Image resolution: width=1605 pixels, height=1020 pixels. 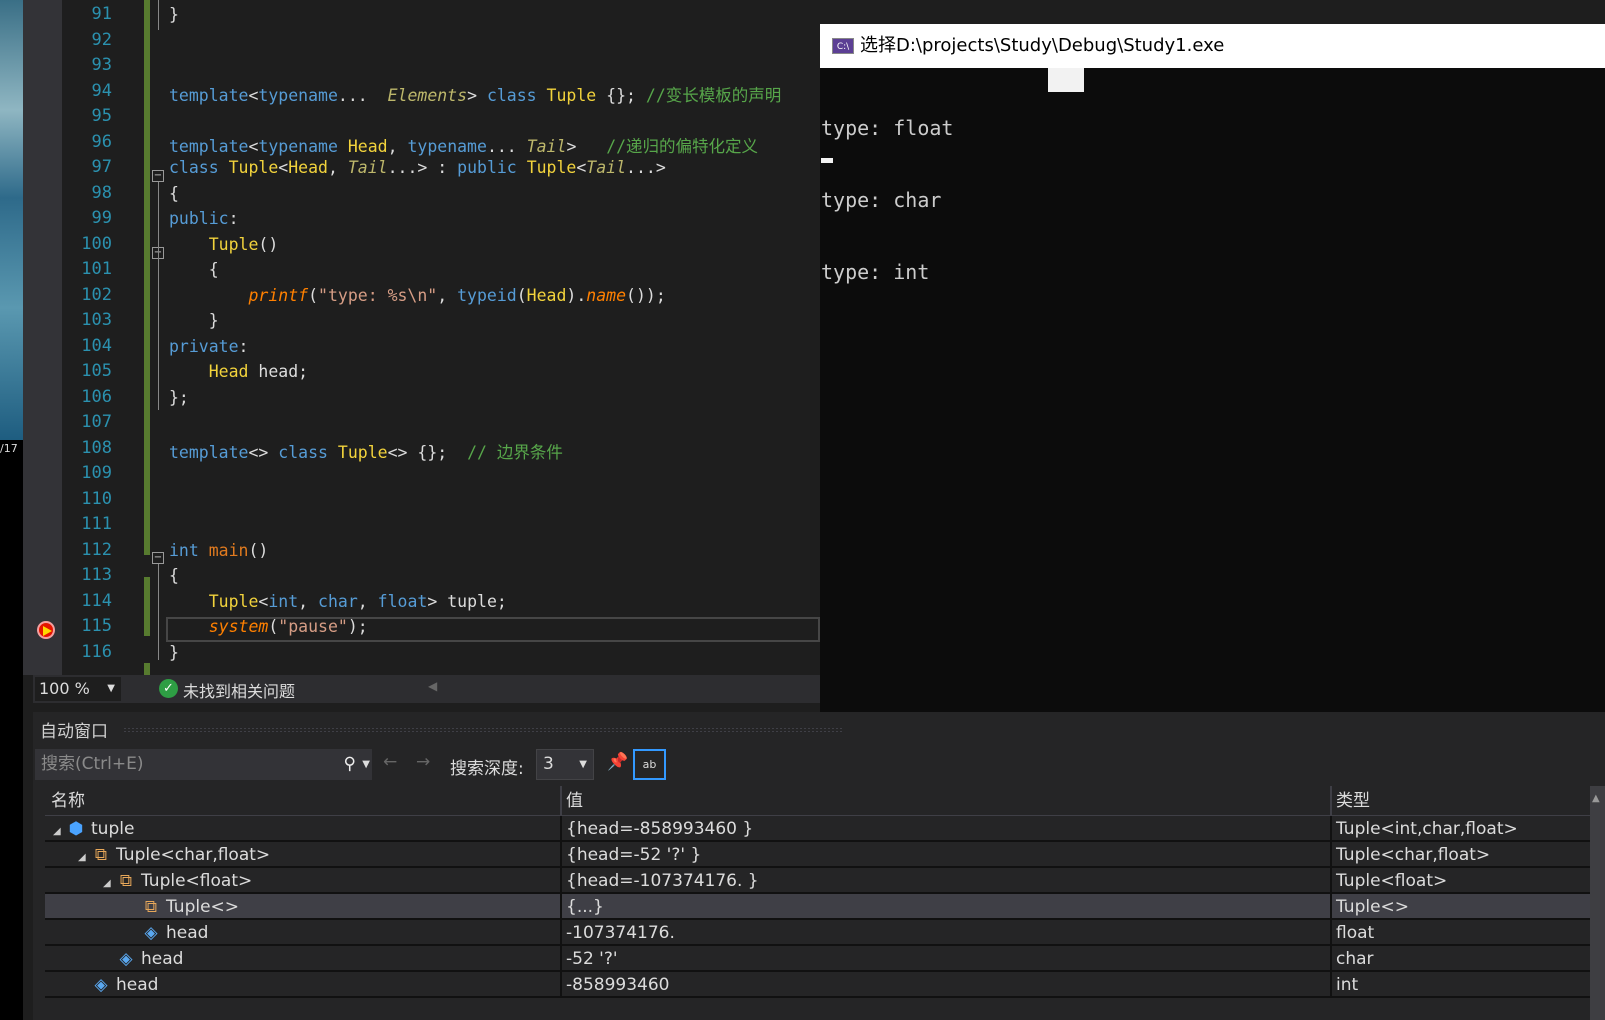 What do you see at coordinates (606, 295) in the screenshot?
I see `code-token: name` at bounding box center [606, 295].